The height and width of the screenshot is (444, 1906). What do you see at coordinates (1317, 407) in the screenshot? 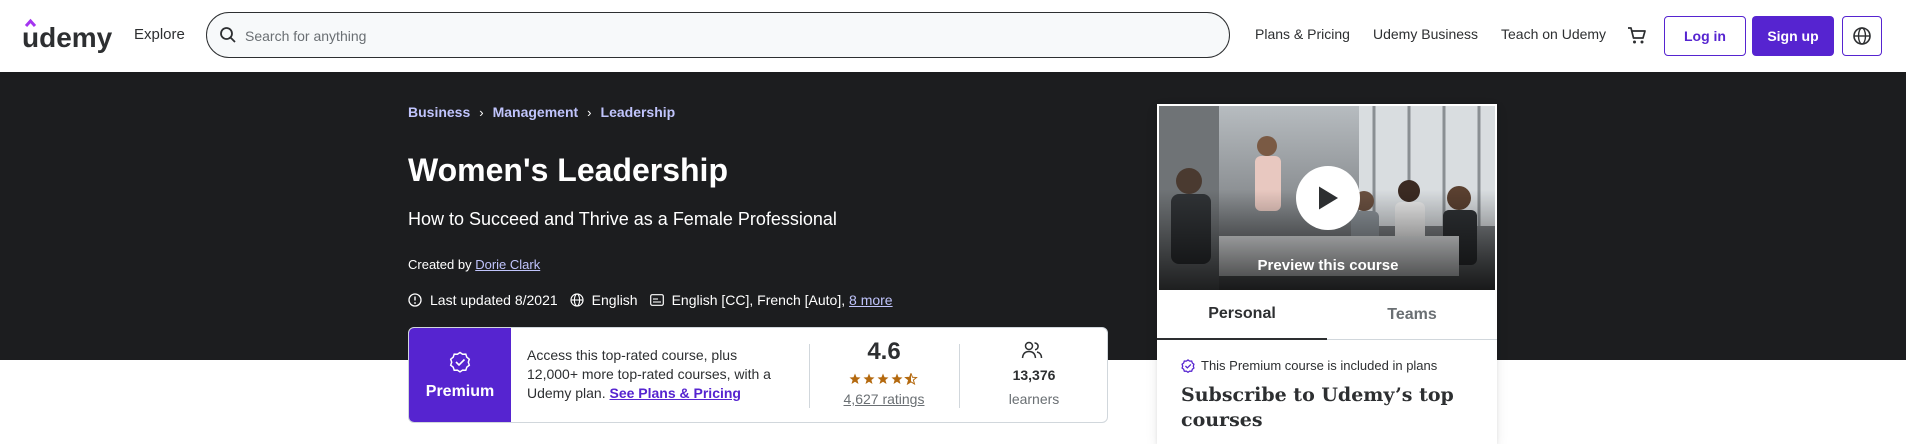
I see `subscribe-heading: Subscribe to Udemy’s top courses` at bounding box center [1317, 407].